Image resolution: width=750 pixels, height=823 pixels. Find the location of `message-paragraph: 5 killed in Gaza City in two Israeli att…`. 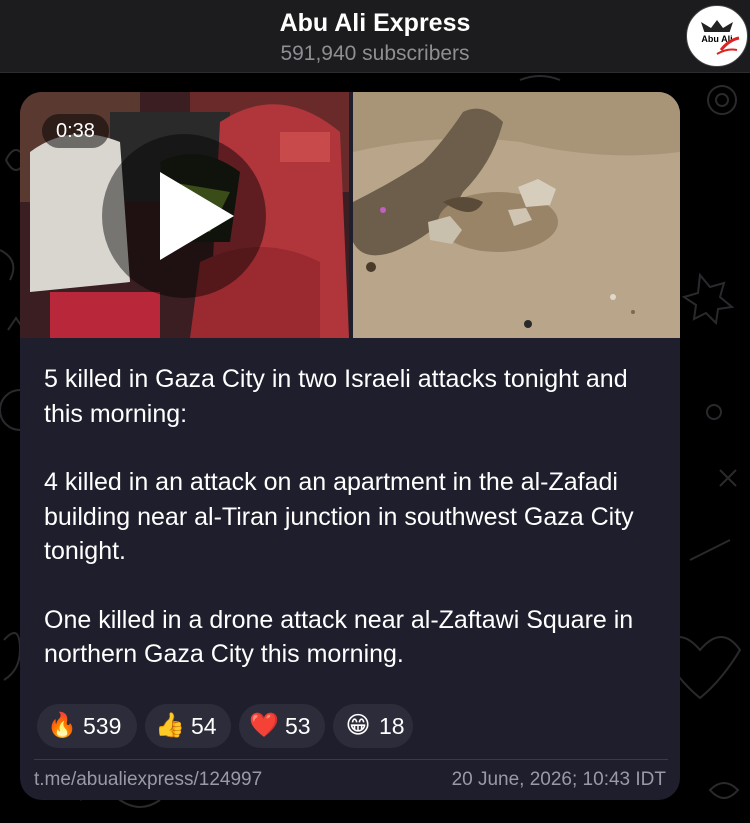

message-paragraph: 5 killed in Gaza City in two Israeli att… is located at coordinates (336, 396).